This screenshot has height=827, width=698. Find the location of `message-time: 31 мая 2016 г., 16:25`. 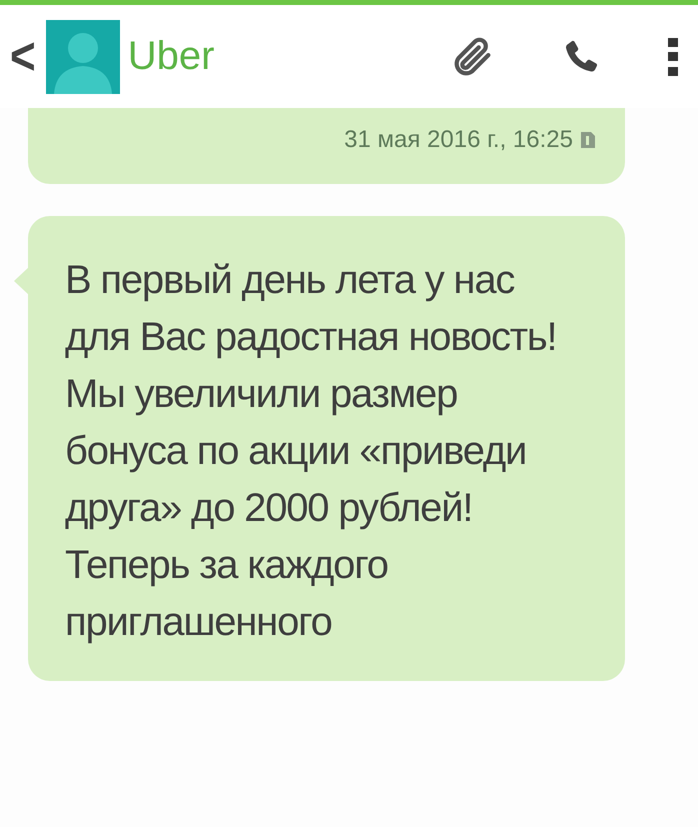

message-time: 31 мая 2016 г., 16:25 is located at coordinates (458, 140).